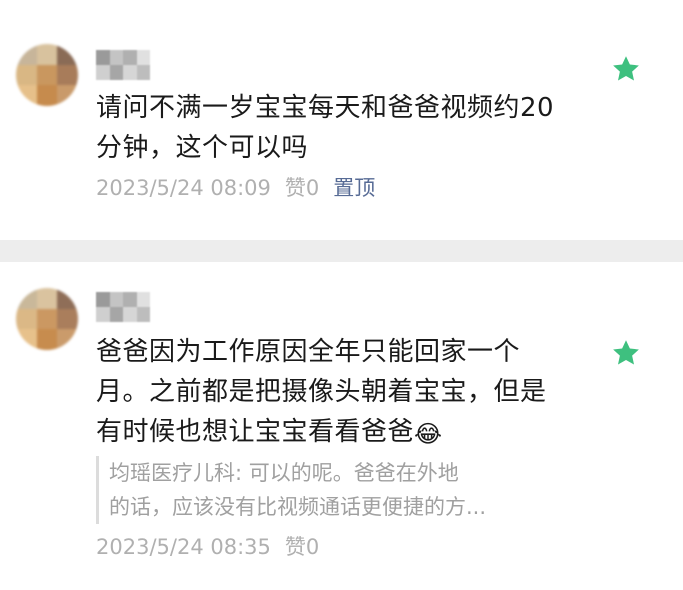 This screenshot has width=683, height=590. I want to click on timestamp: 2023/5/24 08:09, so click(183, 188).